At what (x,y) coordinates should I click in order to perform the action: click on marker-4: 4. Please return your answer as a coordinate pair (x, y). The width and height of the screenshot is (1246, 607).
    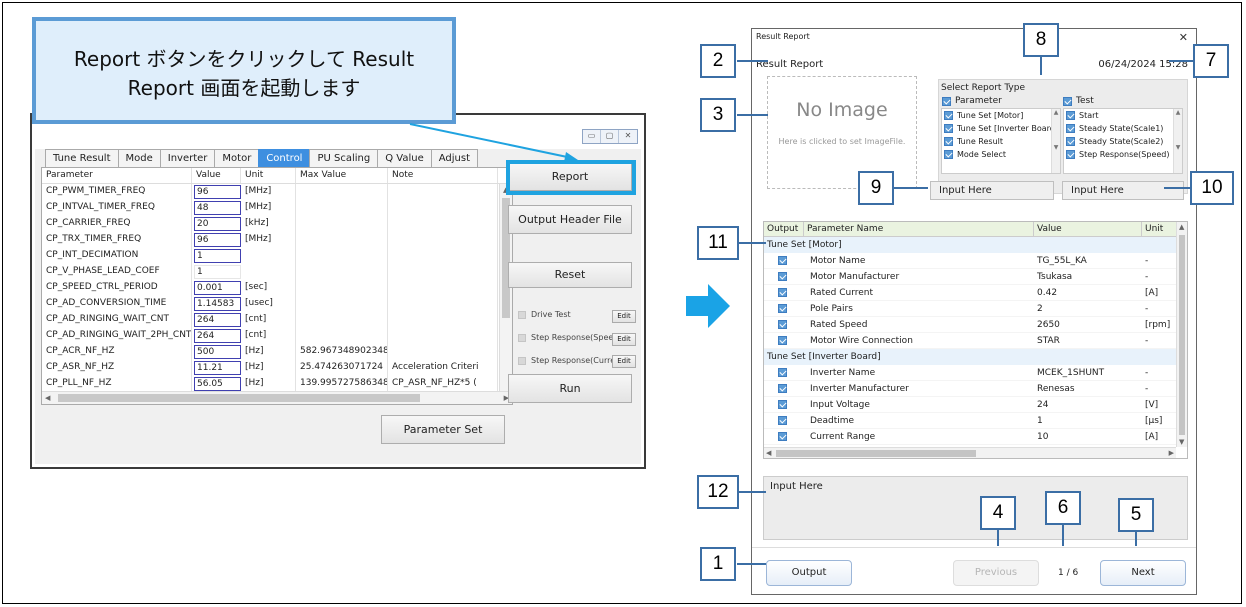
    Looking at the image, I should click on (998, 513).